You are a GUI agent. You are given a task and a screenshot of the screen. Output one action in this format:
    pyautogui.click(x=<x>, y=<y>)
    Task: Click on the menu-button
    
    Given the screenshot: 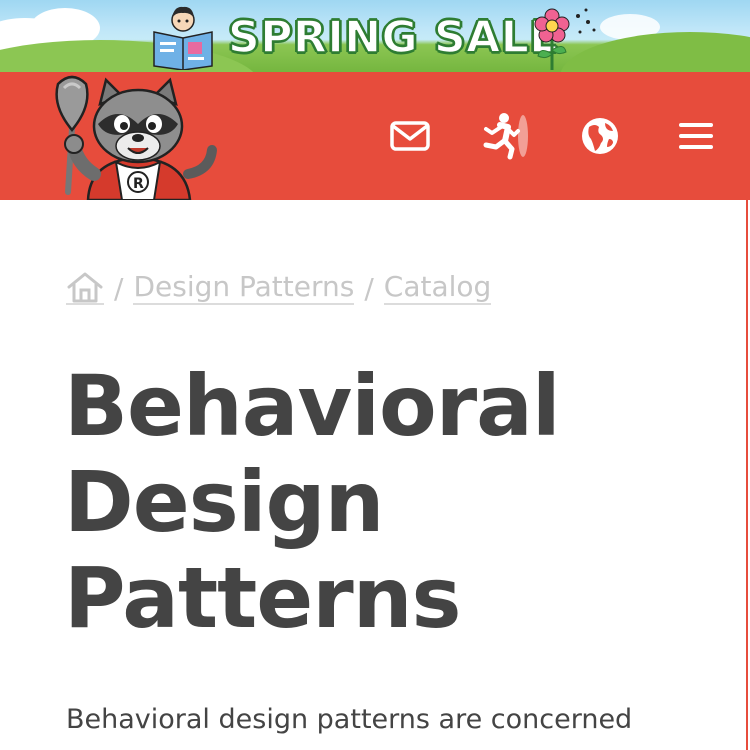 What is the action you would take?
    pyautogui.click(x=696, y=136)
    